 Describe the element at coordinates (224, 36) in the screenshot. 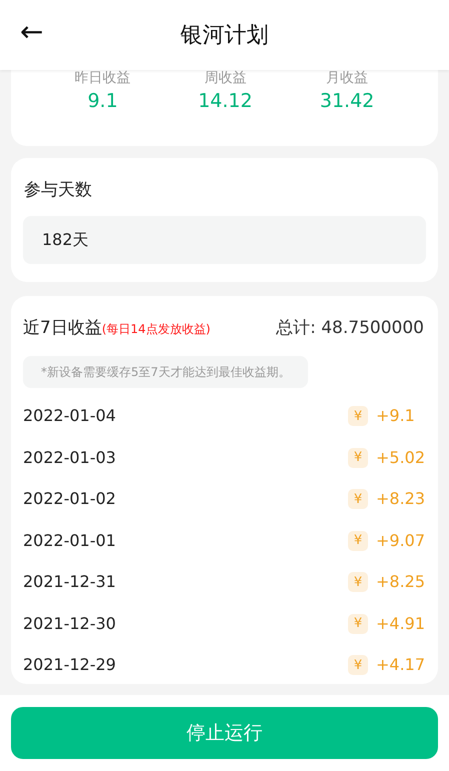

I see `page-title: 银河计划` at that location.